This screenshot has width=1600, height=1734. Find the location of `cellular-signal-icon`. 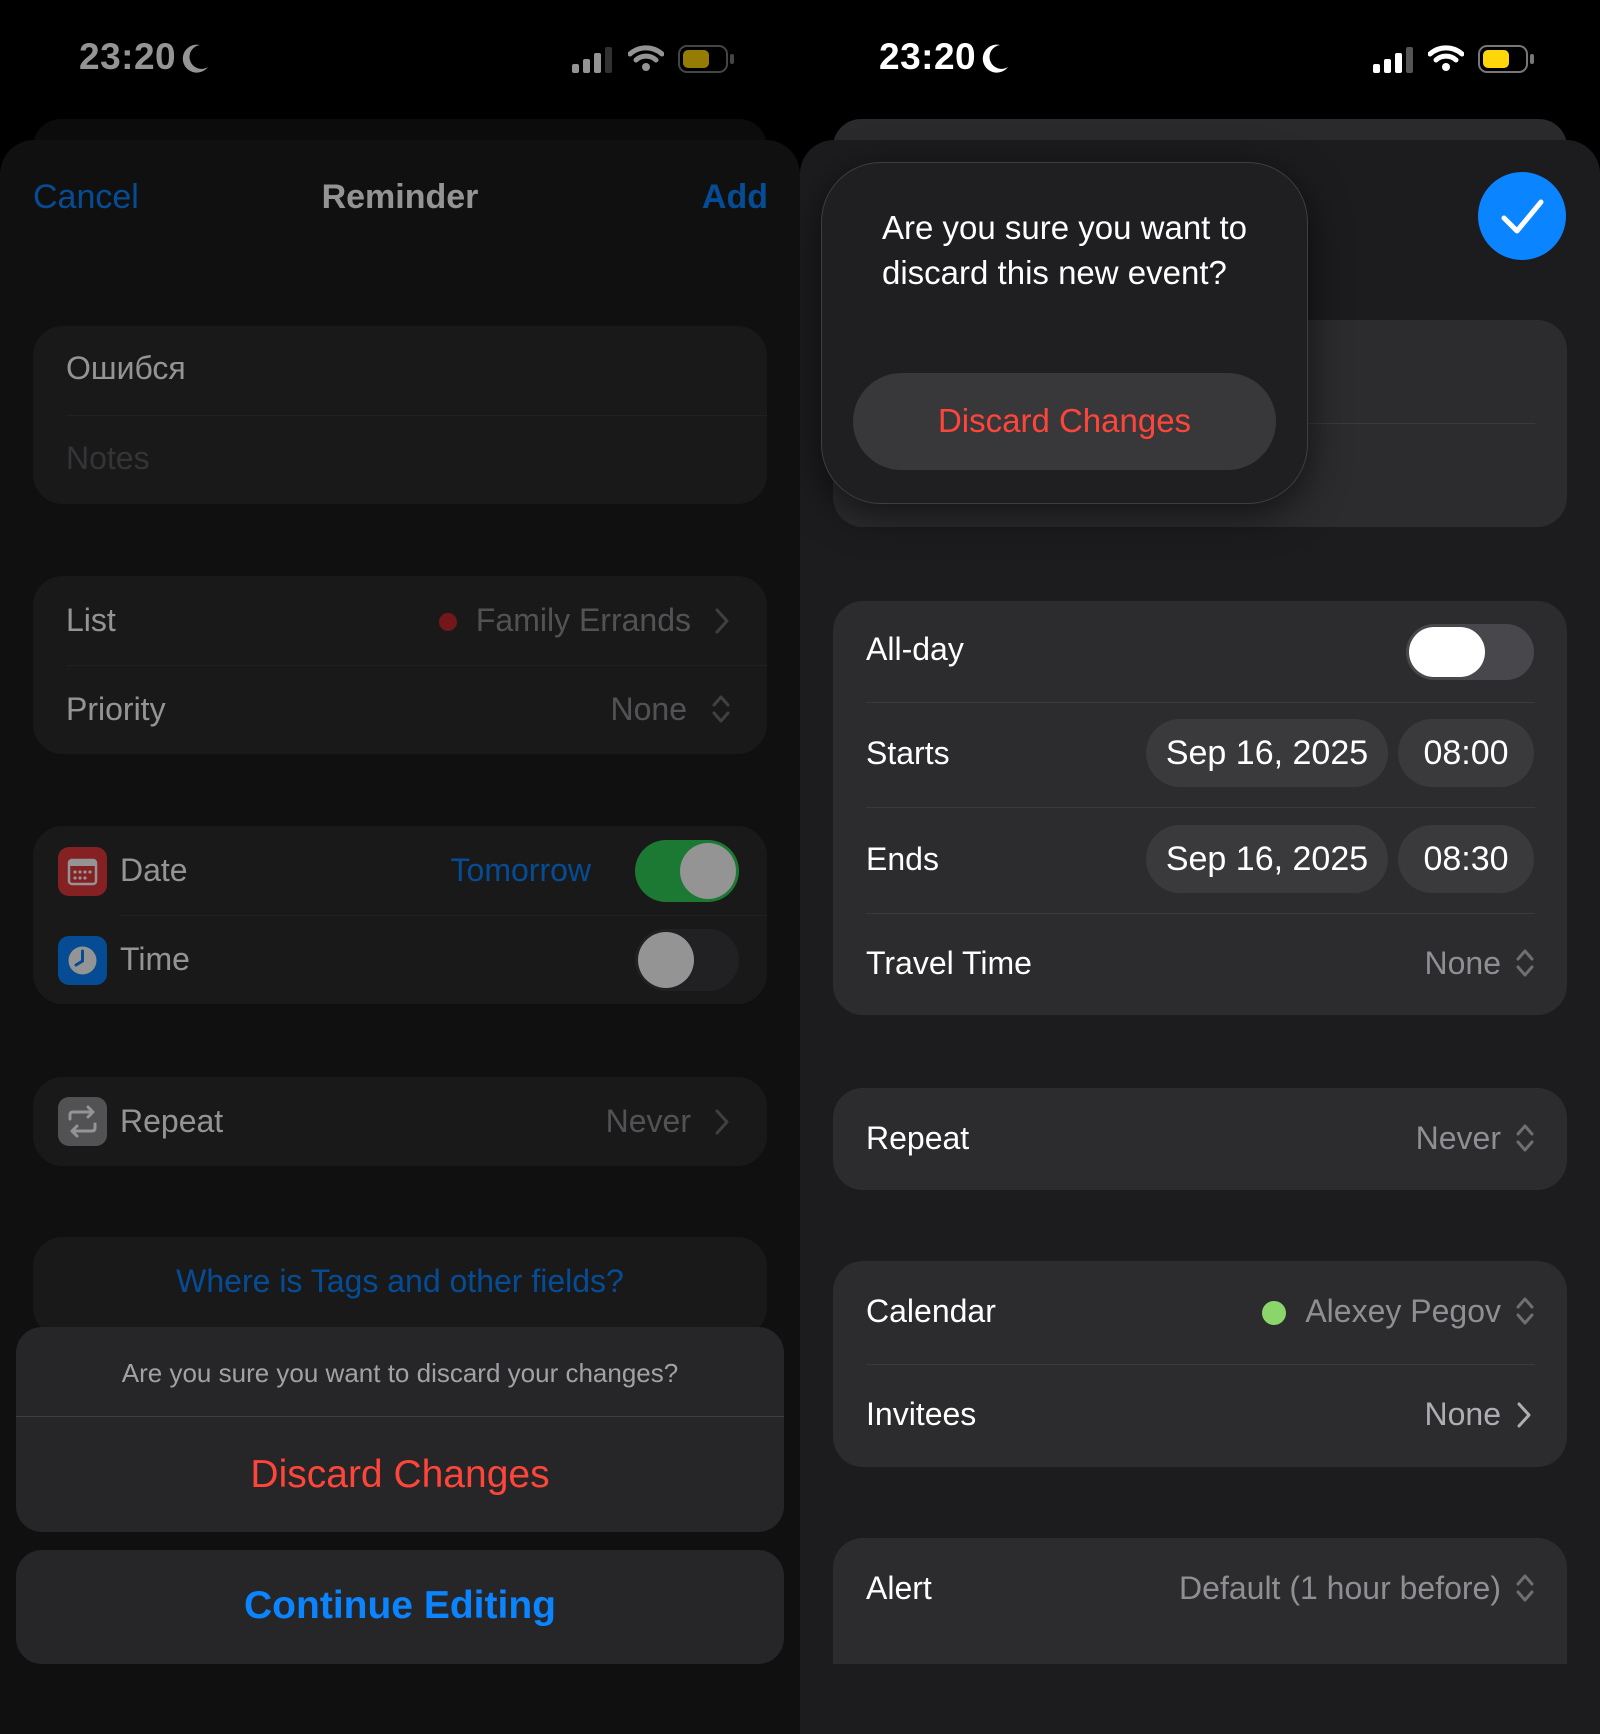

cellular-signal-icon is located at coordinates (1393, 60).